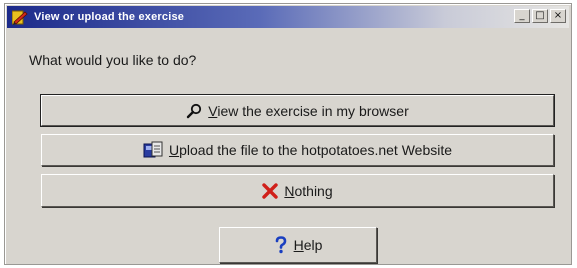 This screenshot has width=577, height=268. I want to click on close-button: ×, so click(558, 16).